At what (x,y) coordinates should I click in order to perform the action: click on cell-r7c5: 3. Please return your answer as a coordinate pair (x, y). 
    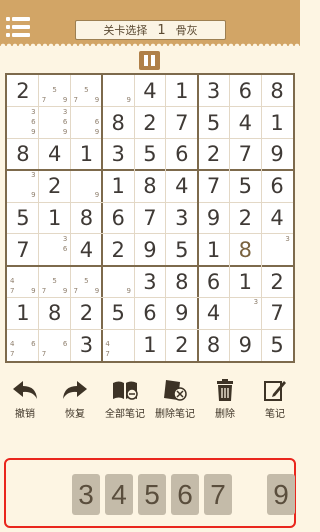
    Looking at the image, I should click on (150, 282).